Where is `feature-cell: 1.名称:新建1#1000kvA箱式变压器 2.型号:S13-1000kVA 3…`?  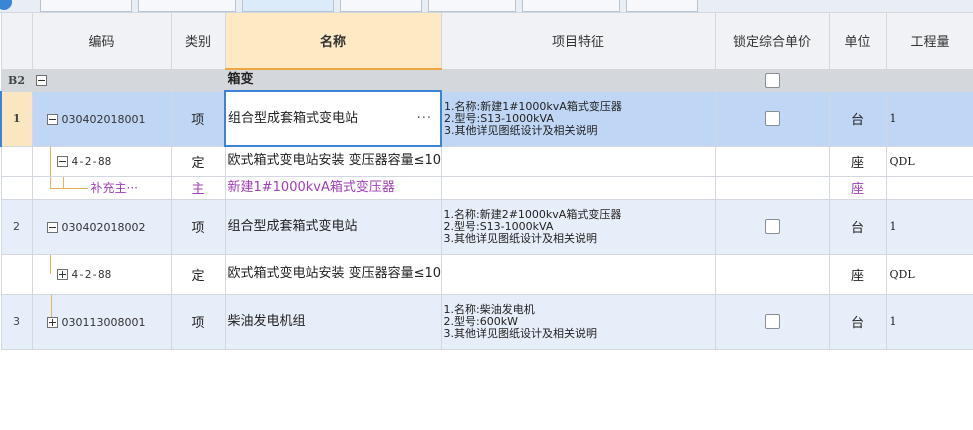
feature-cell: 1.名称:新建1#1000kvA箱式变压器 2.型号:S13-1000kVA 3… is located at coordinates (578, 118).